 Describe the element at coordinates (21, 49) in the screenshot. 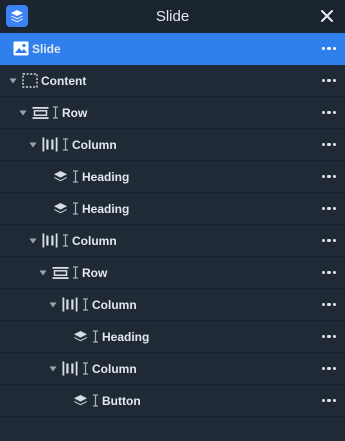

I see `image-icon` at that location.